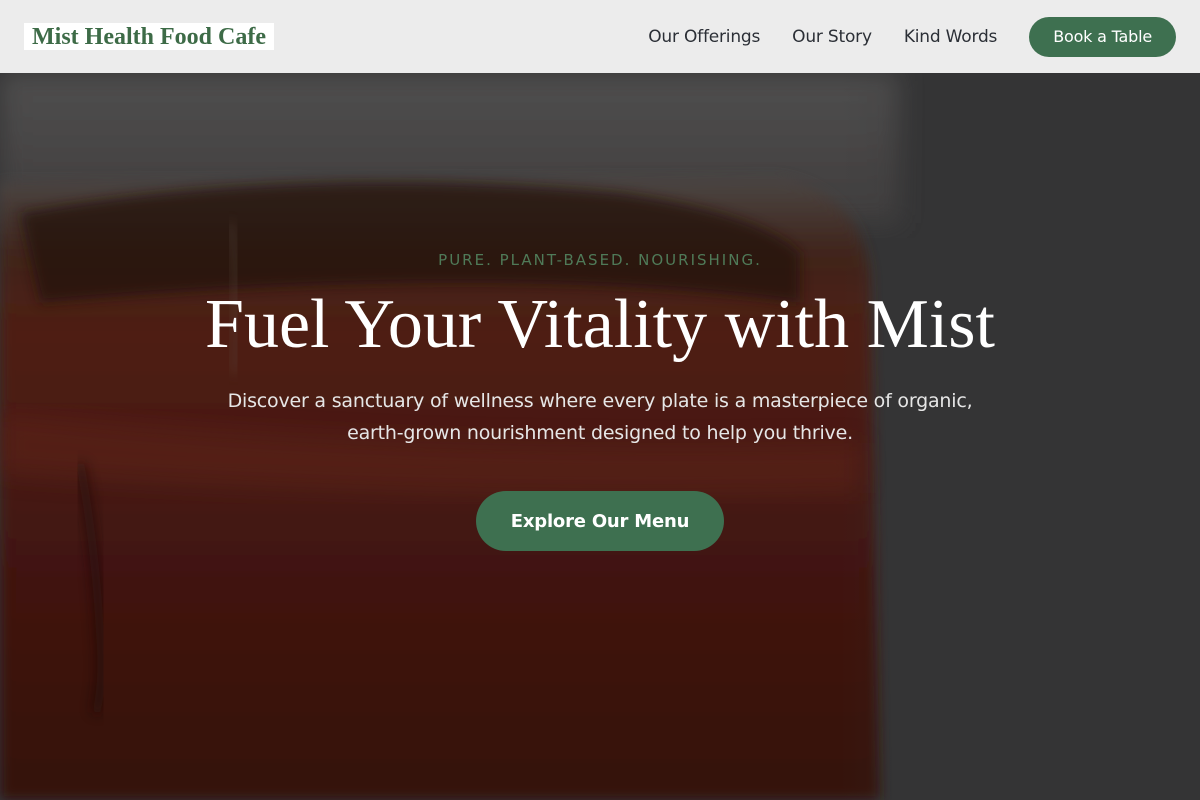 The width and height of the screenshot is (1200, 800). What do you see at coordinates (600, 324) in the screenshot?
I see `hero-headline: Fuel Your Vitality with Mist` at bounding box center [600, 324].